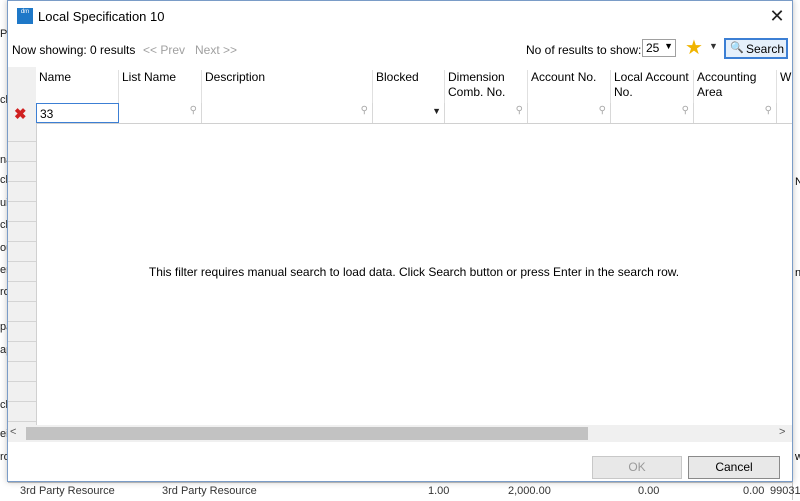  What do you see at coordinates (307, 433) in the screenshot?
I see `scrollbar-thumb` at bounding box center [307, 433].